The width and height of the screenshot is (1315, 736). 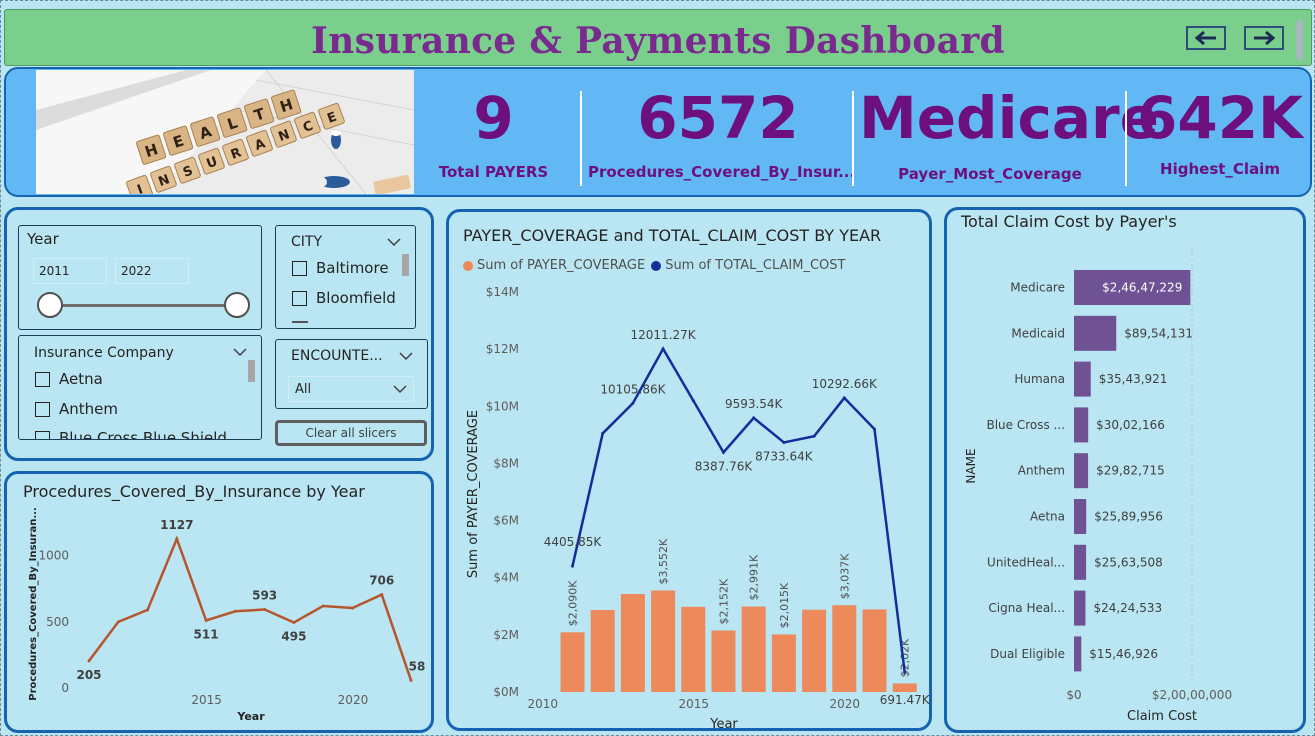 What do you see at coordinates (1039, 379) in the screenshot?
I see `category-label: Humana` at bounding box center [1039, 379].